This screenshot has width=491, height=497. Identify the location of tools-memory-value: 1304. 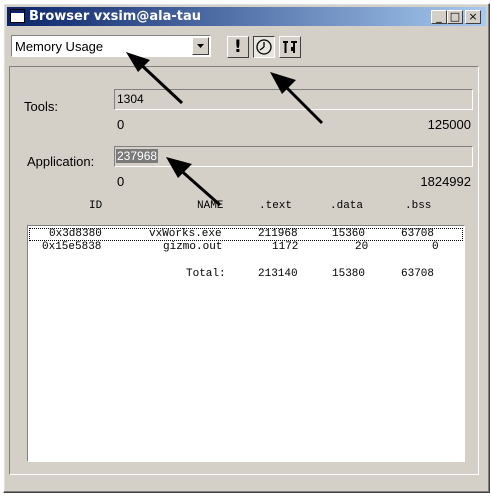
(130, 99).